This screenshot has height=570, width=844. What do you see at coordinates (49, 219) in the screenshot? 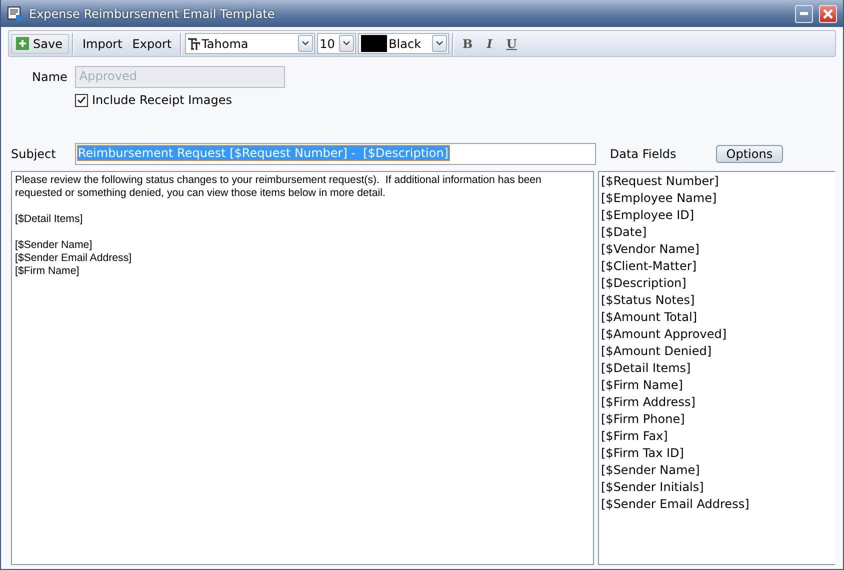
I see `body-text: [$Detail Items]` at bounding box center [49, 219].